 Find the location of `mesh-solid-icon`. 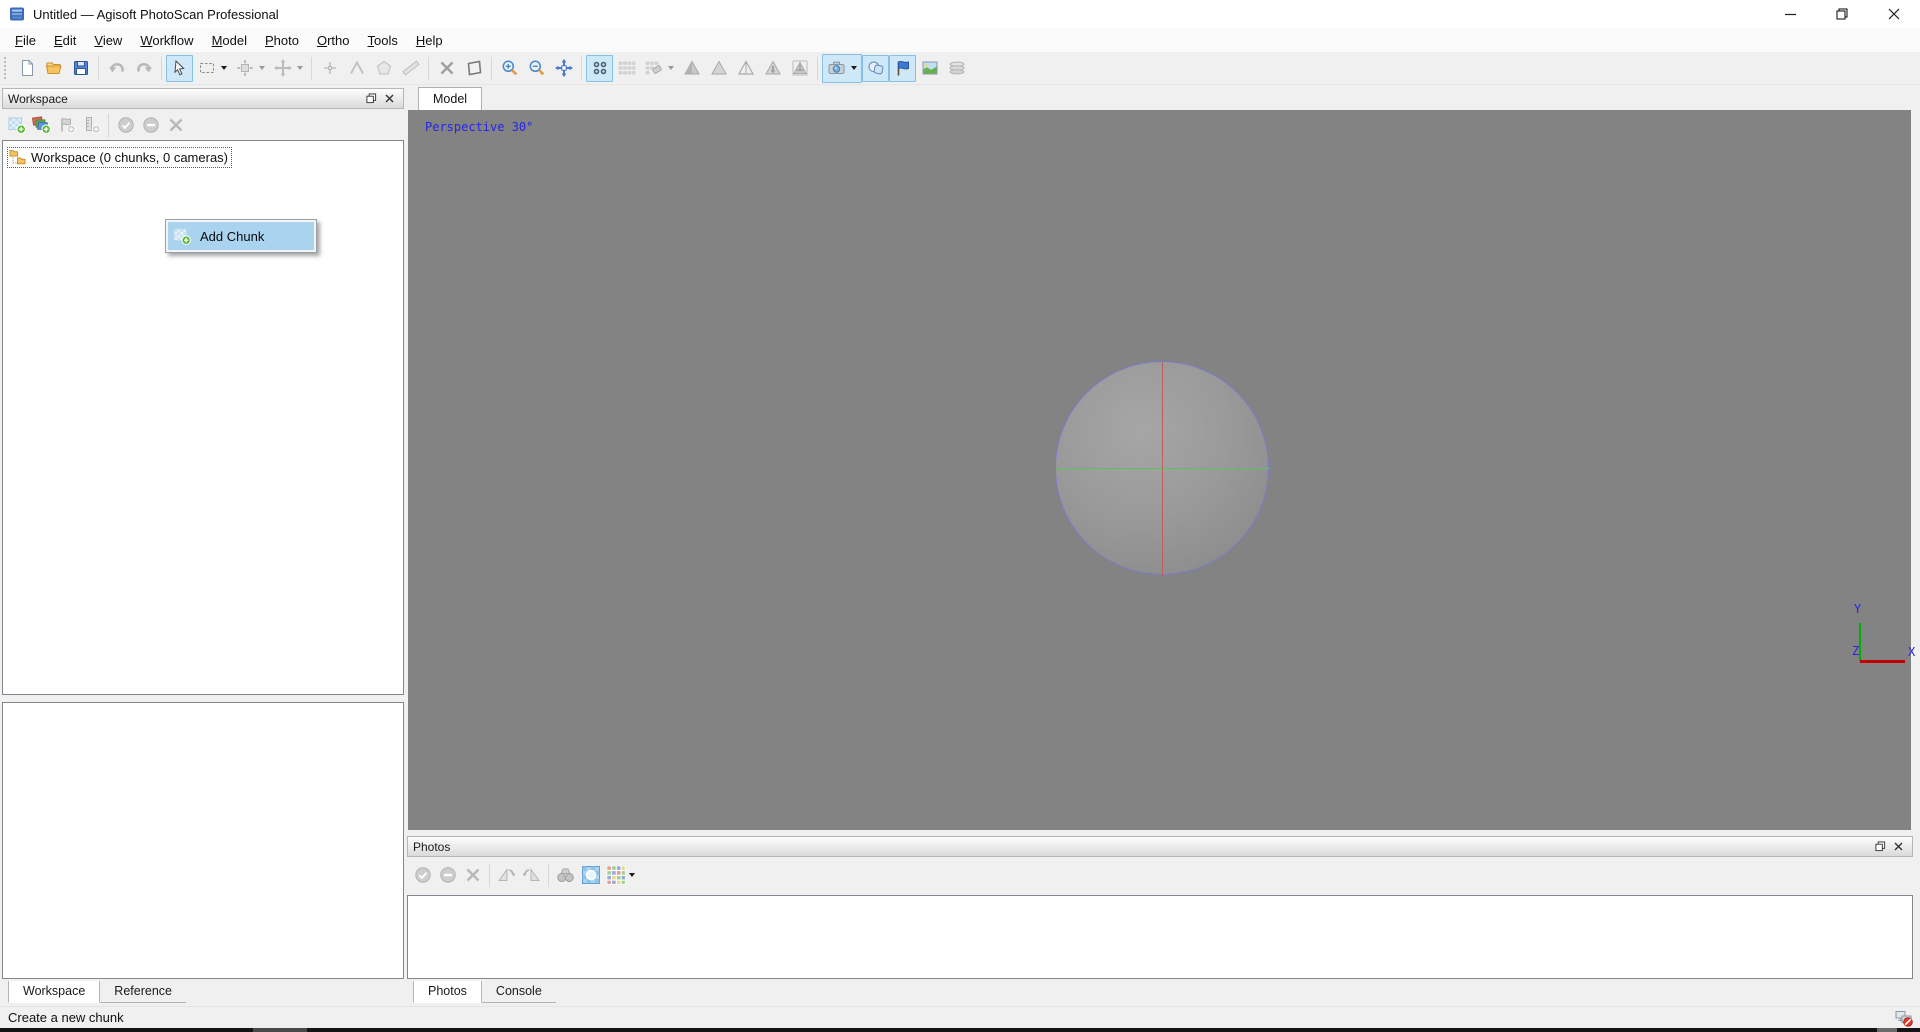

mesh-solid-icon is located at coordinates (718, 67).